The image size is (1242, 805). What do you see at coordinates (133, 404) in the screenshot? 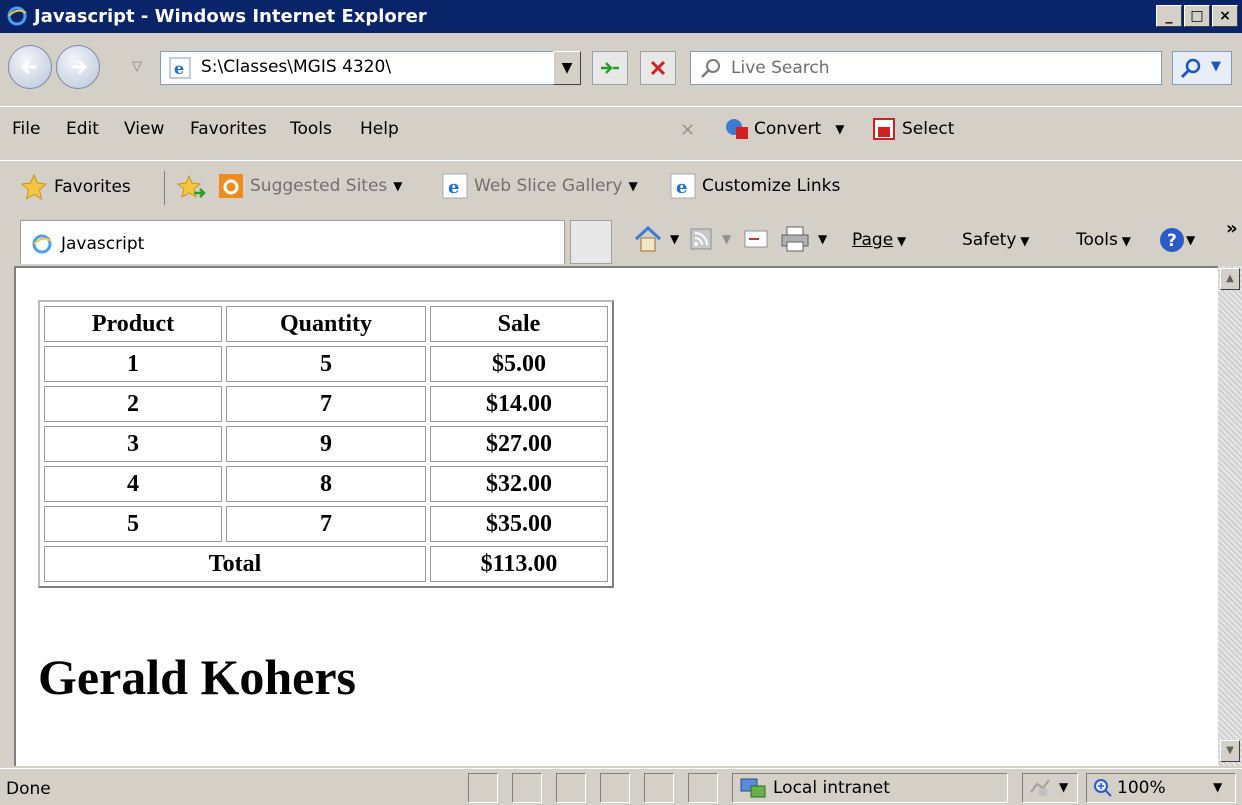
I see `cell-product: 2` at bounding box center [133, 404].